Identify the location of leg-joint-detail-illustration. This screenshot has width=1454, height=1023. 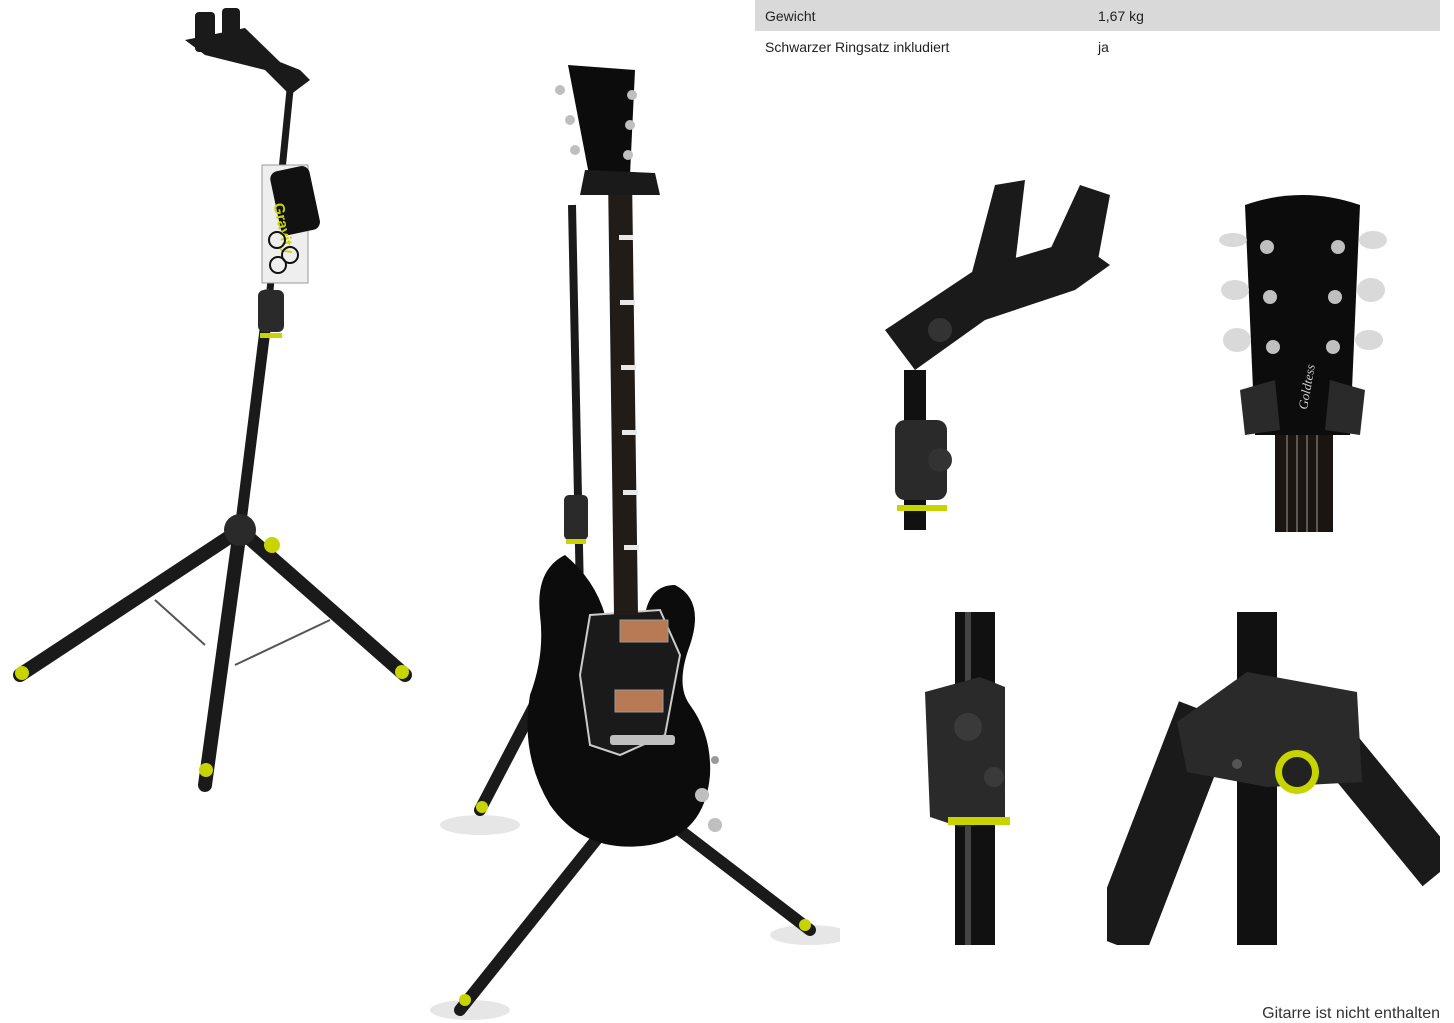
(1273, 778).